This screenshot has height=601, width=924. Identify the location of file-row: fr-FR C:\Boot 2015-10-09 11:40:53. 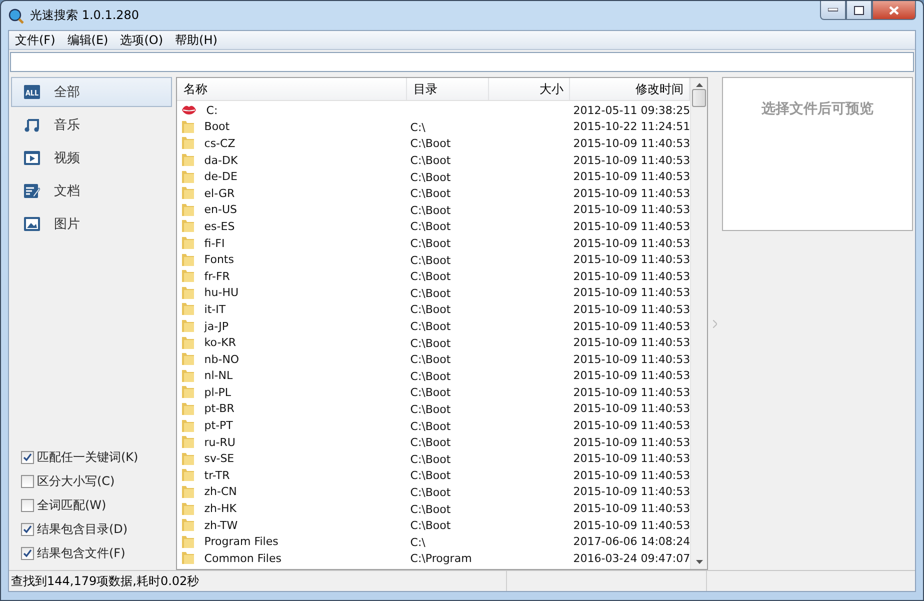
(433, 276).